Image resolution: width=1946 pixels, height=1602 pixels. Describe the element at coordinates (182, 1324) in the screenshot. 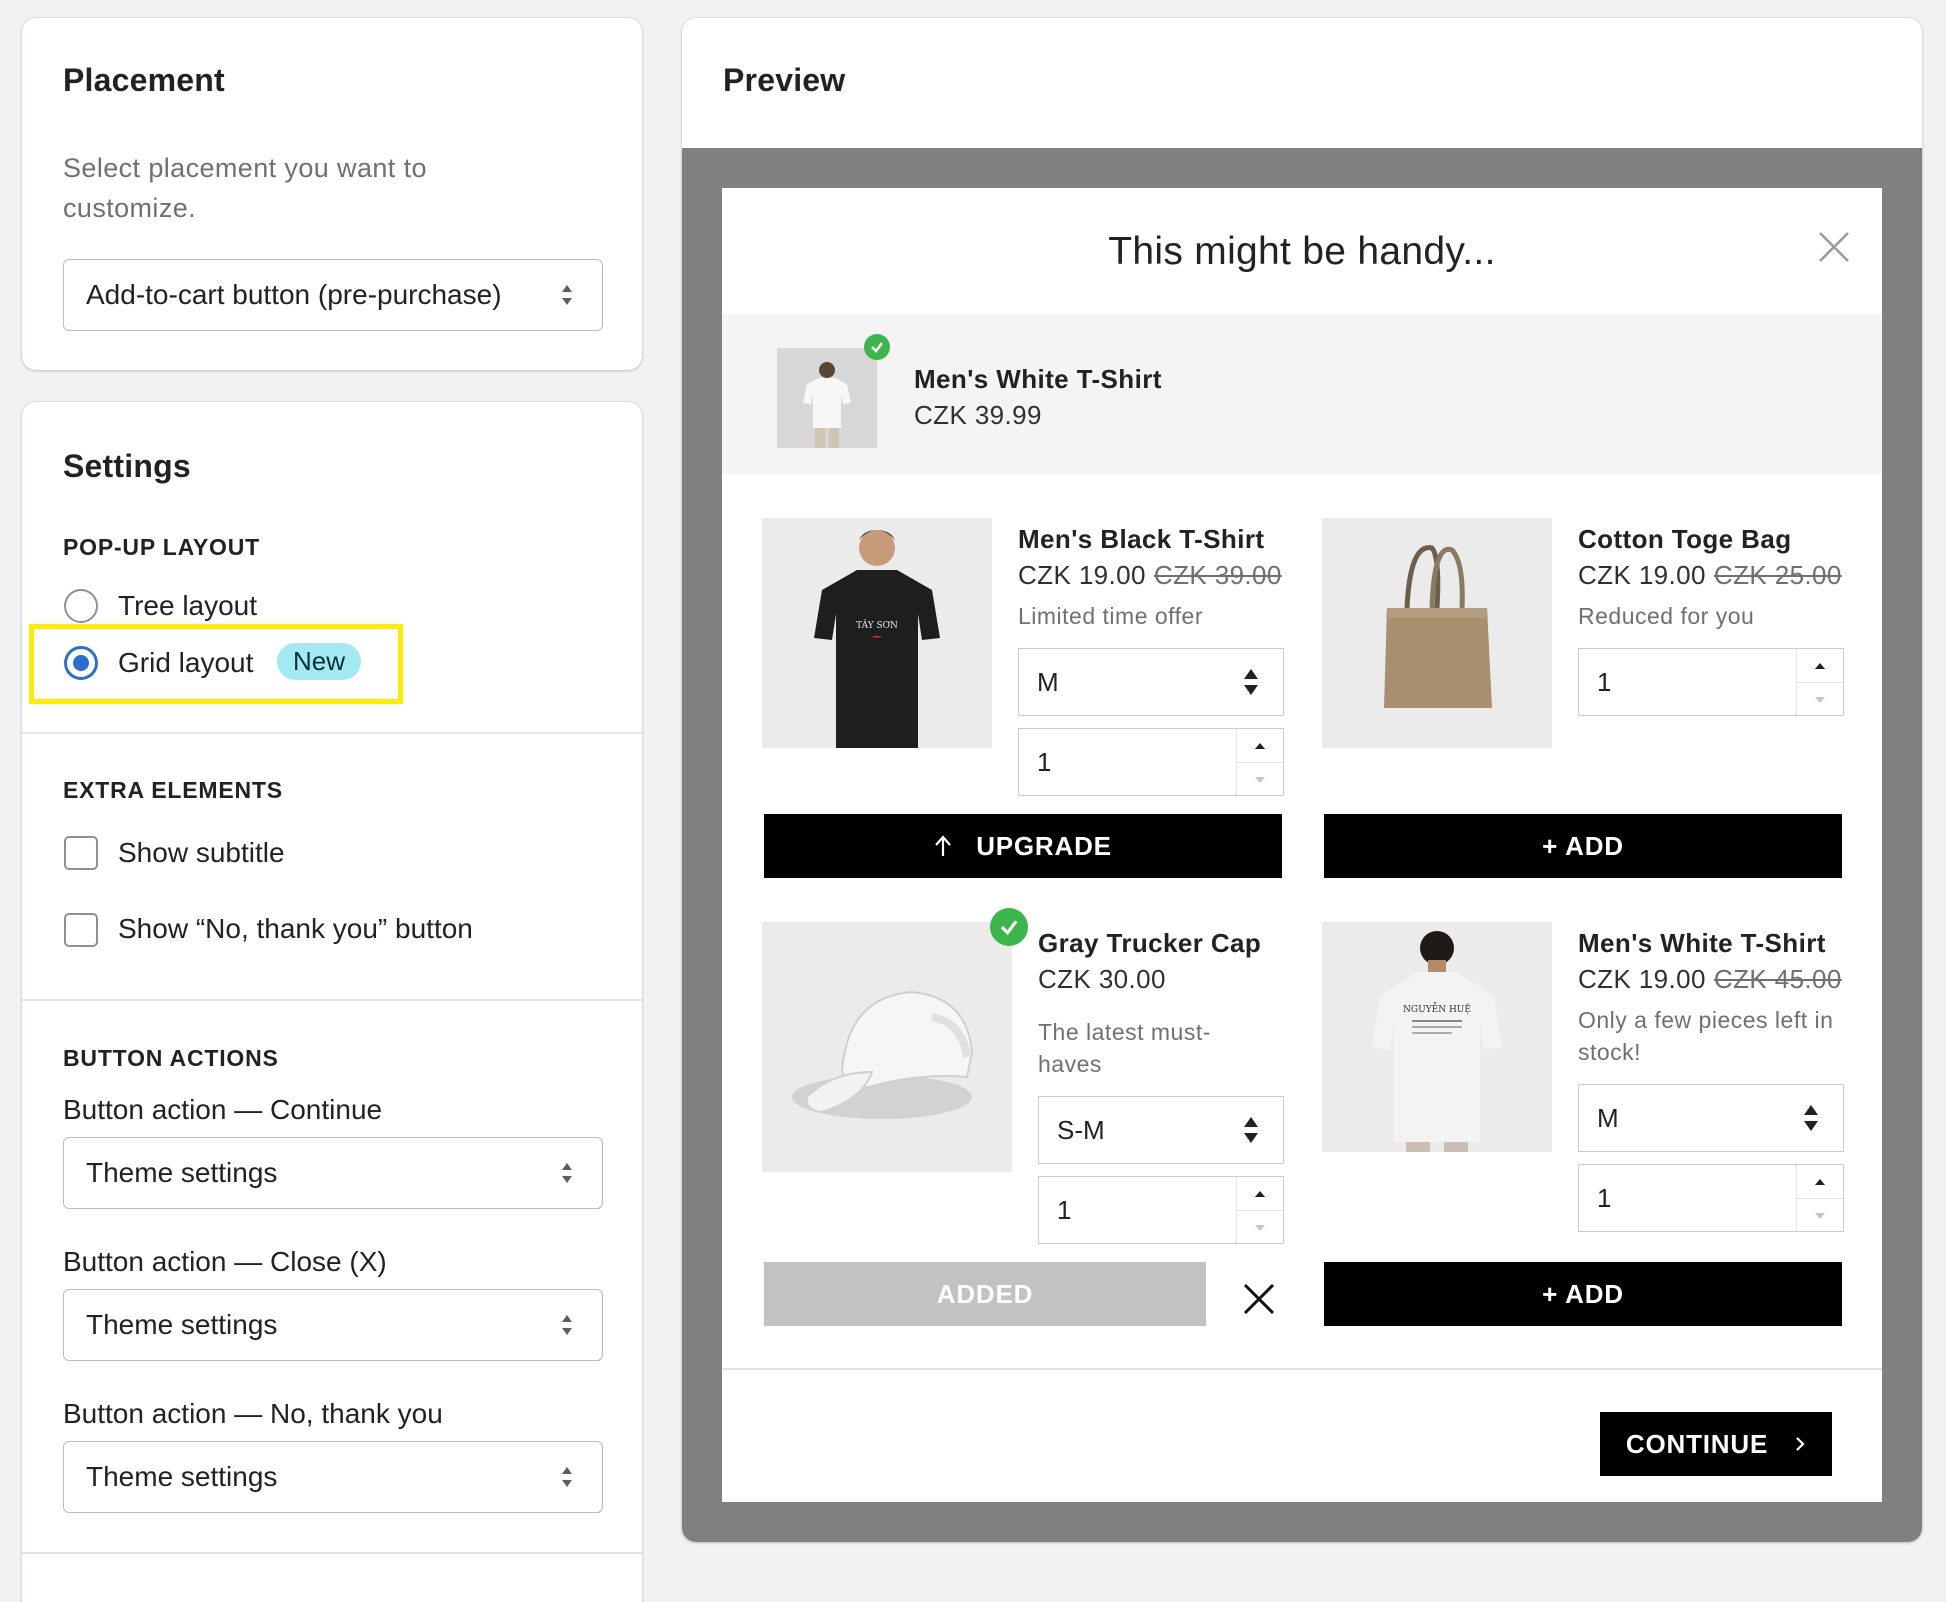

I see `close-action-value: Theme settings` at that location.